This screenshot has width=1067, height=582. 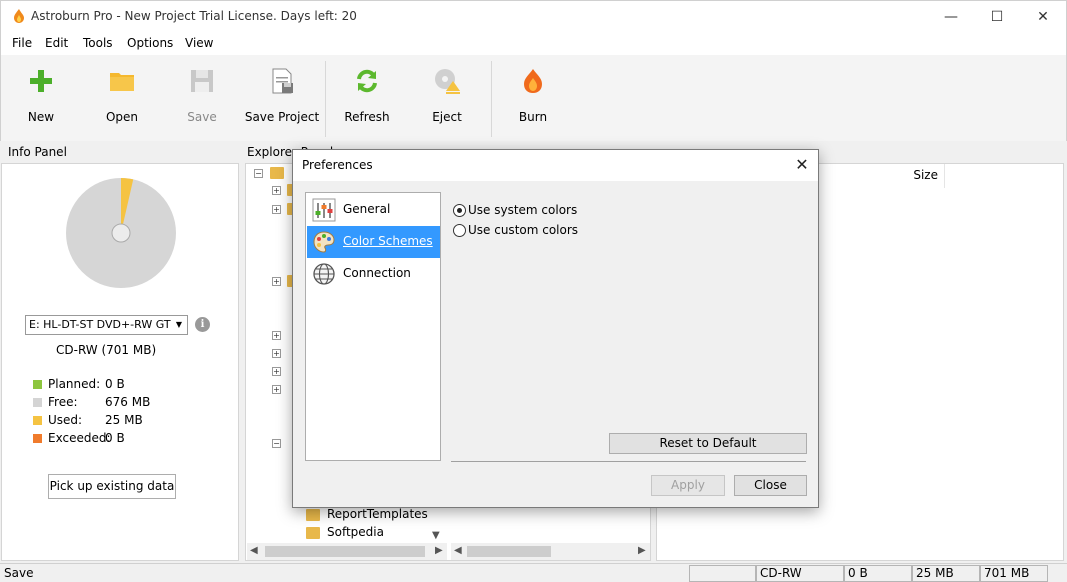 I want to click on close-button: Close, so click(x=770, y=485).